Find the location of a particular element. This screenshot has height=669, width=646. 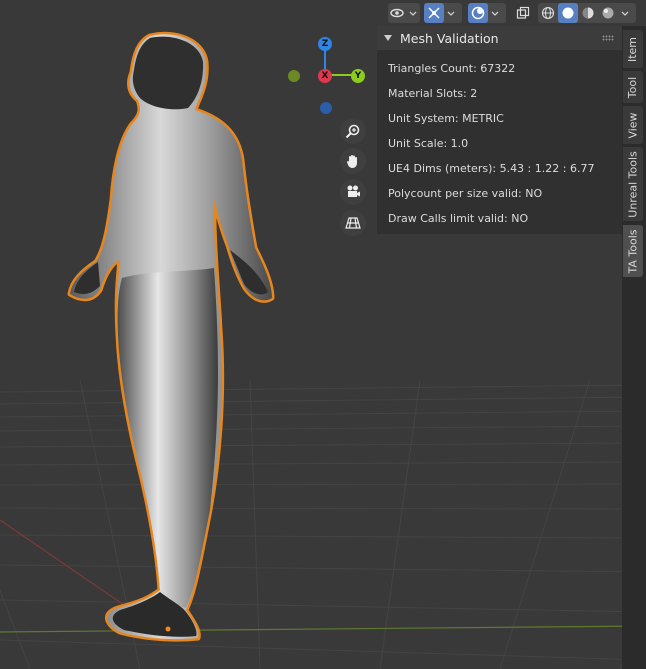

draw-calls-valid-row: Draw Calls limit valid: NO is located at coordinates (458, 218).